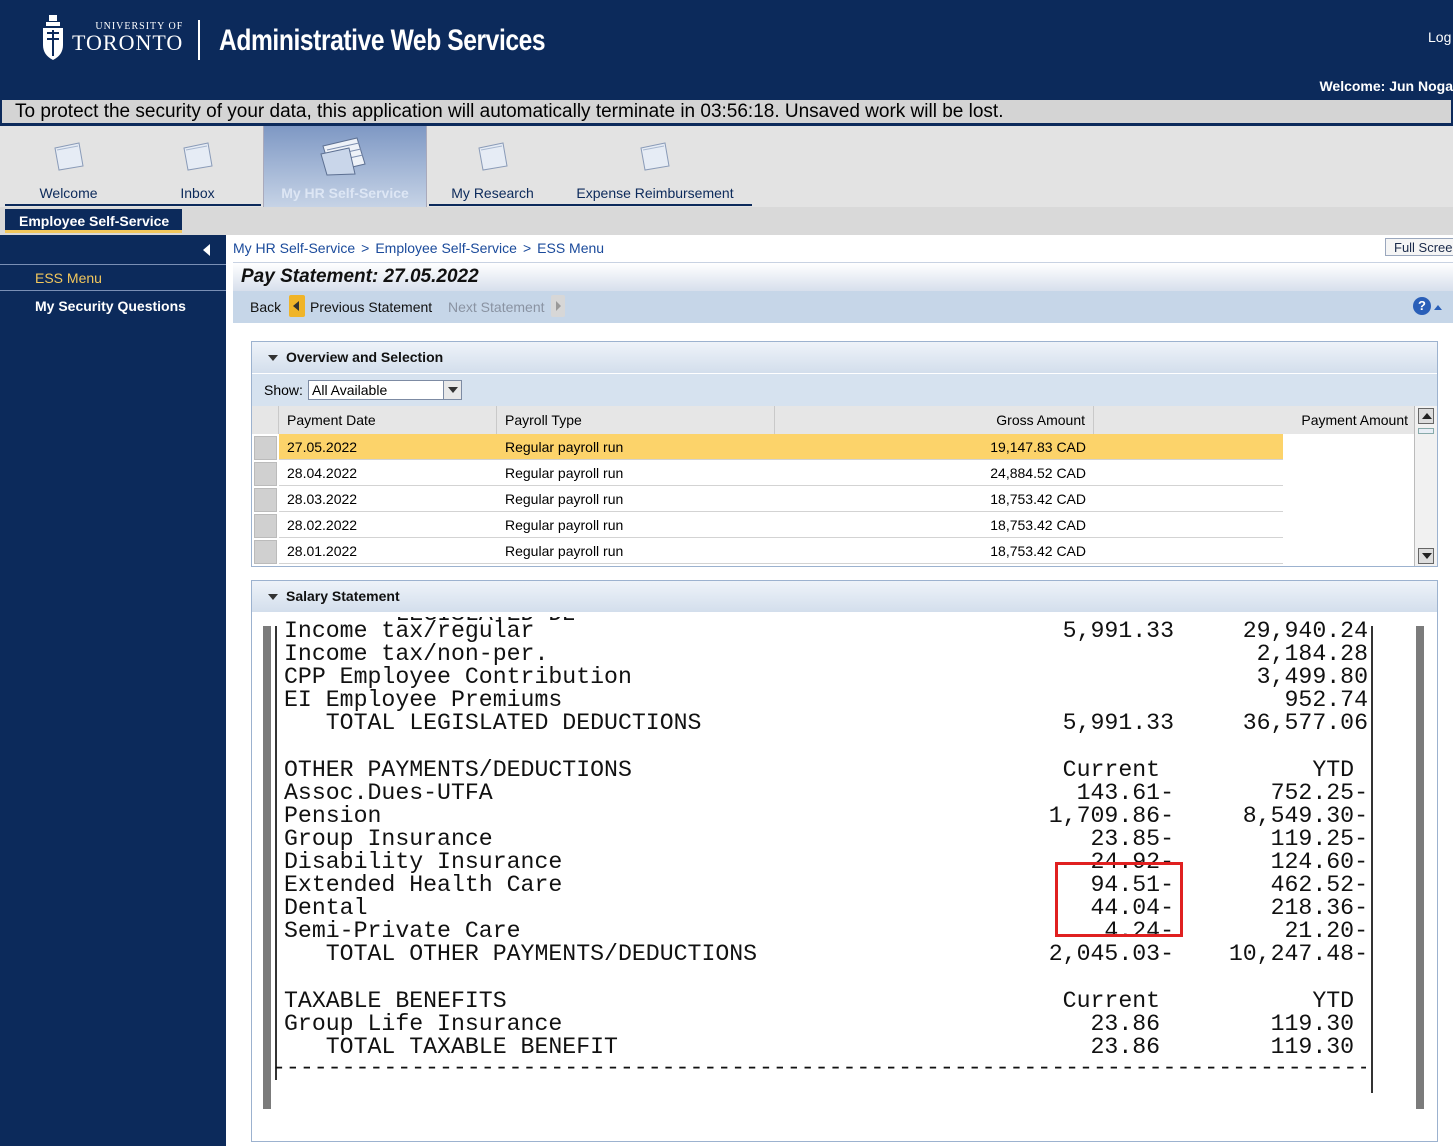  What do you see at coordinates (558, 306) in the screenshot?
I see `next-arrow-icon` at bounding box center [558, 306].